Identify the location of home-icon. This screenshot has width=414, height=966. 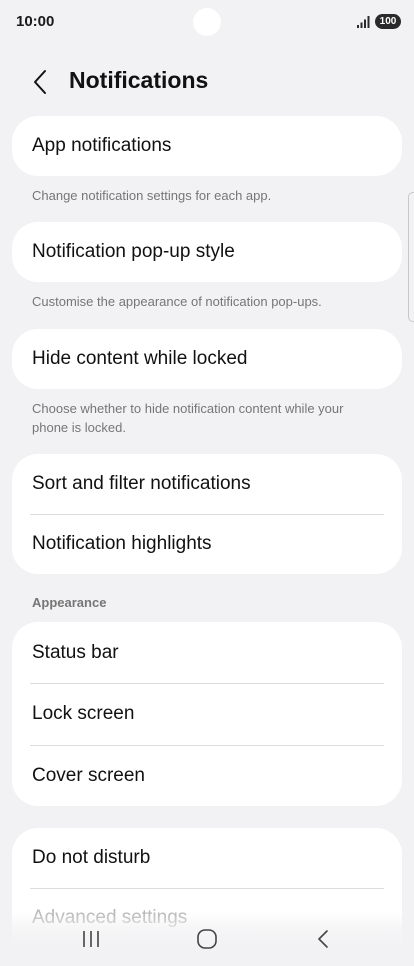
(207, 939).